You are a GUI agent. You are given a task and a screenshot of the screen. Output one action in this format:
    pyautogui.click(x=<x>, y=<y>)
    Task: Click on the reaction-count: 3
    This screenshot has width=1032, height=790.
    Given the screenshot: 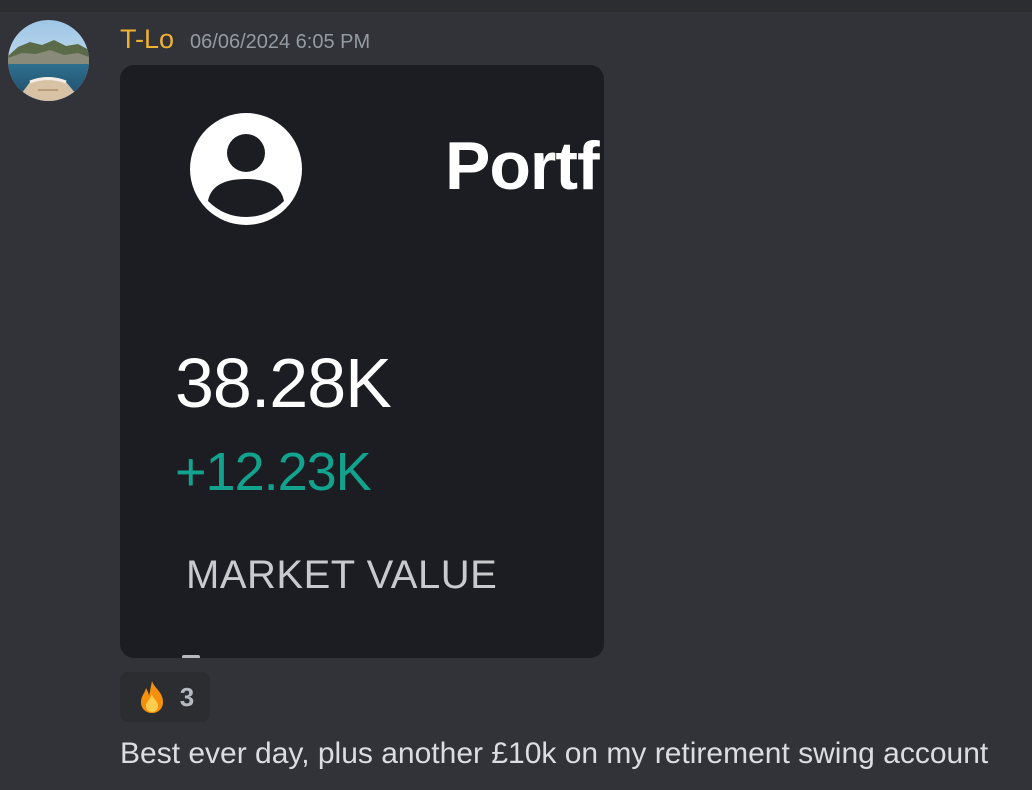 What is the action you would take?
    pyautogui.click(x=187, y=696)
    